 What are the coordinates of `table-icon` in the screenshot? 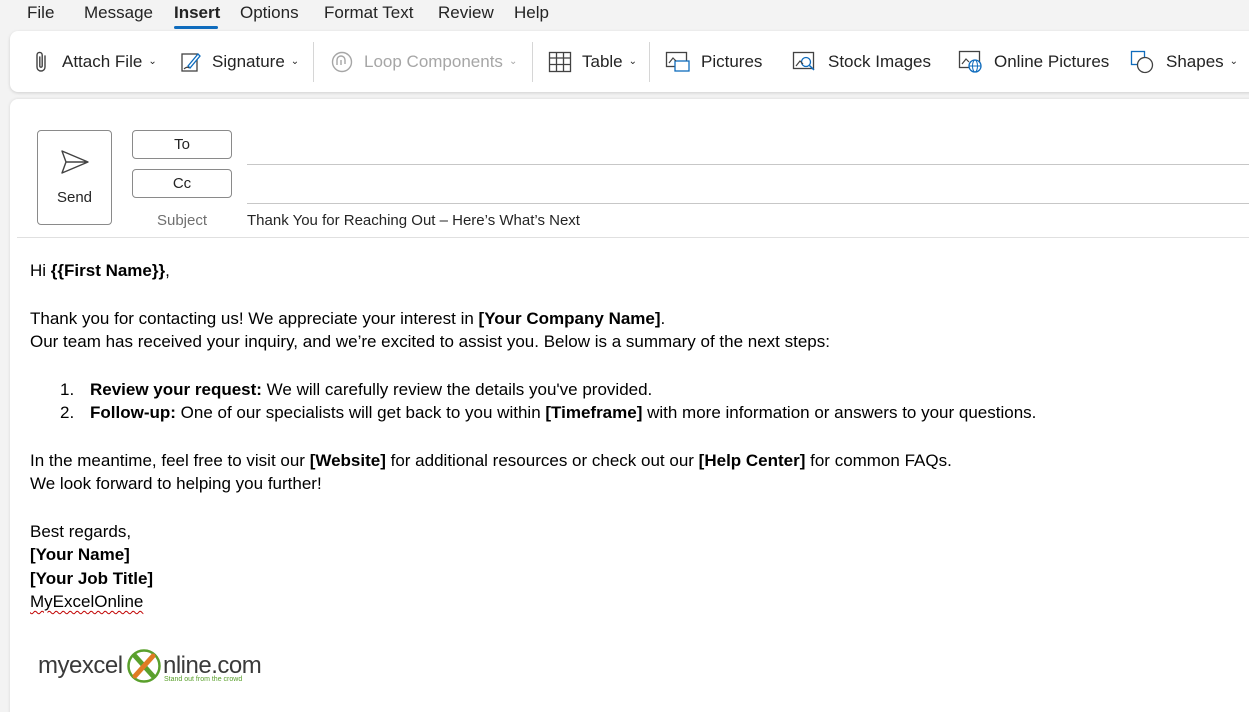 It's located at (560, 61).